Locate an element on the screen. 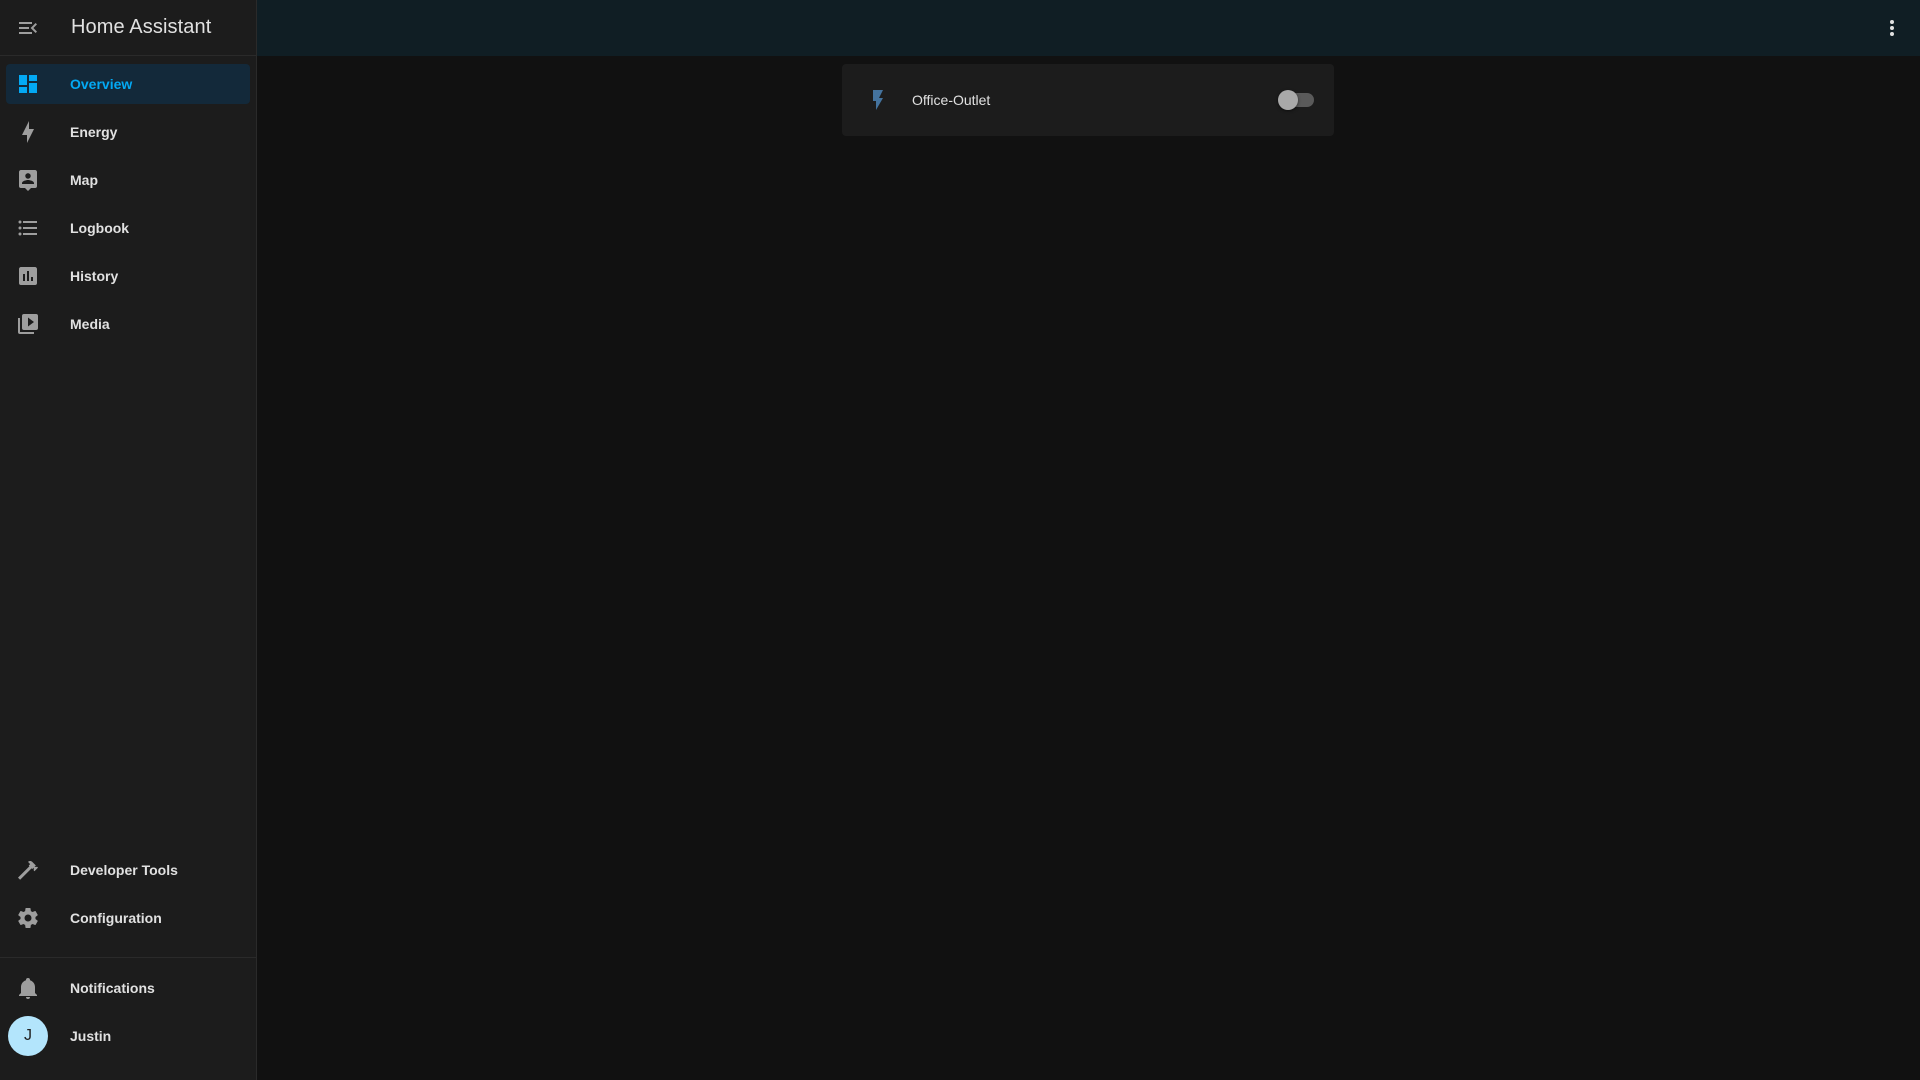 The height and width of the screenshot is (1080, 1920). overflow-menu-button is located at coordinates (1892, 28).